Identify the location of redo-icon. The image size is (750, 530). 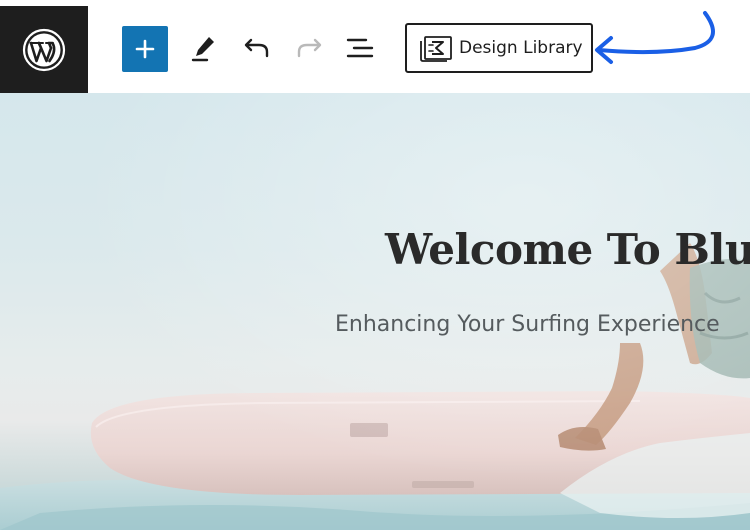
(309, 48).